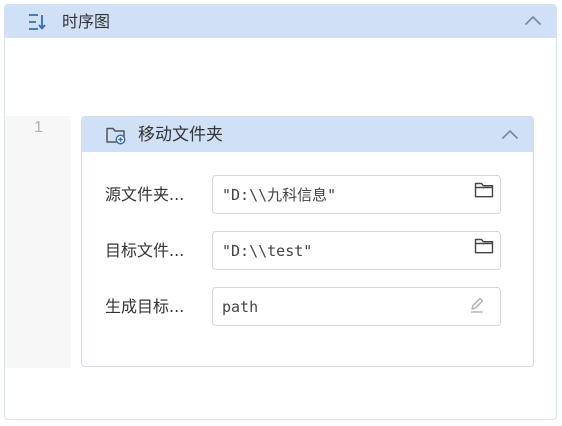 This screenshot has height=426, width=562. Describe the element at coordinates (280, 21) in the screenshot. I see `sequence-panel-header: 时序图` at that location.